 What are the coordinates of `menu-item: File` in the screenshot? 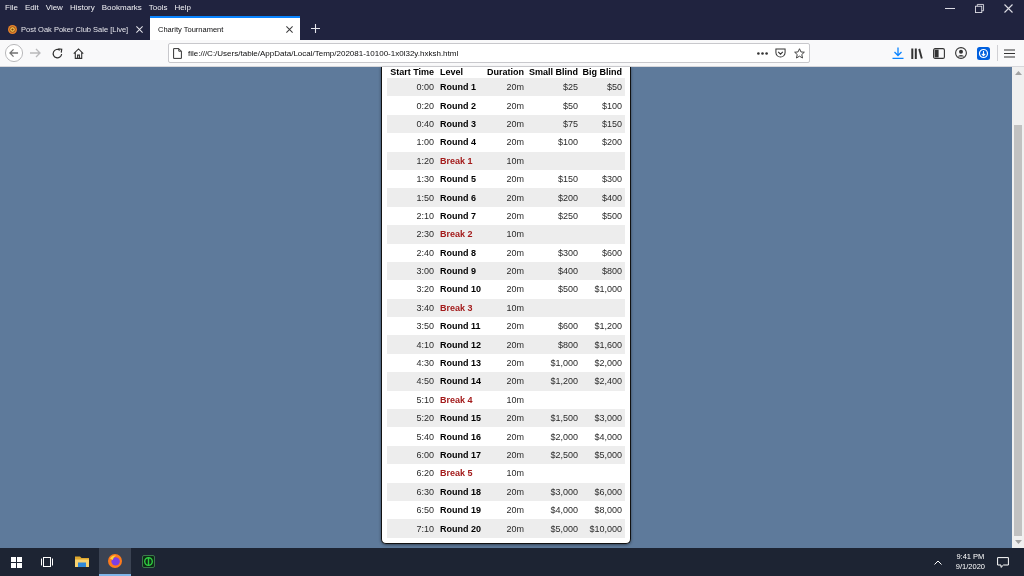 It's located at (11, 8).